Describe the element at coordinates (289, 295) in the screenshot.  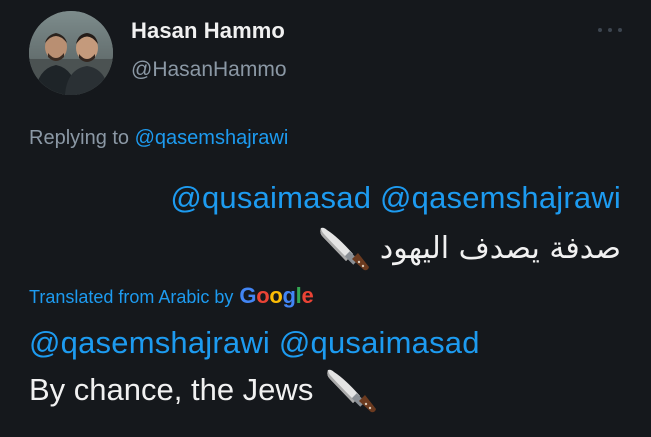
I see `google-logo-letter: g` at that location.